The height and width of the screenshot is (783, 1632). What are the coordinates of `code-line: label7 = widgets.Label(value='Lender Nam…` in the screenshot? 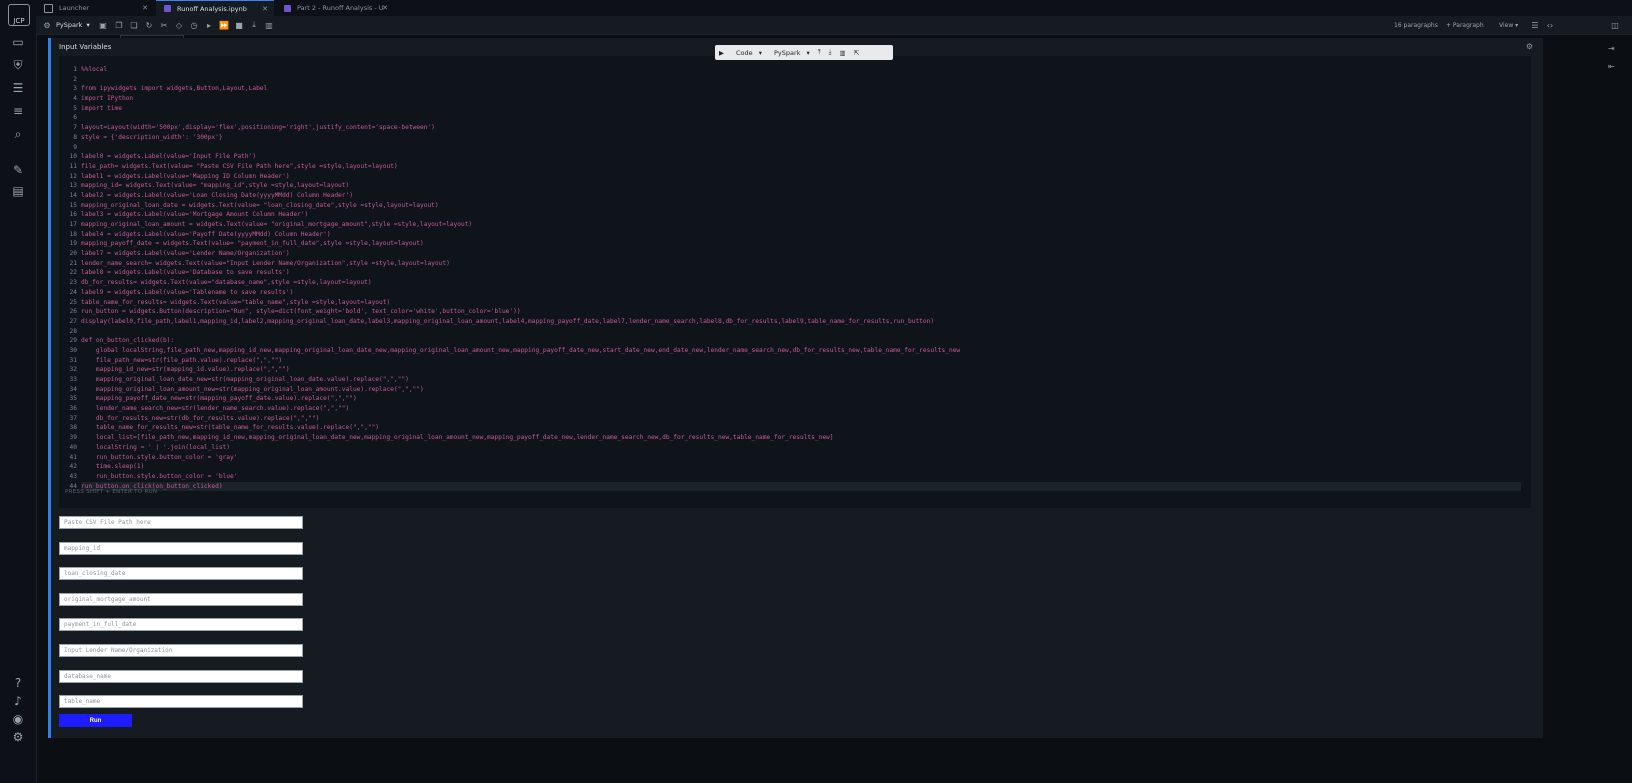 It's located at (801, 254).